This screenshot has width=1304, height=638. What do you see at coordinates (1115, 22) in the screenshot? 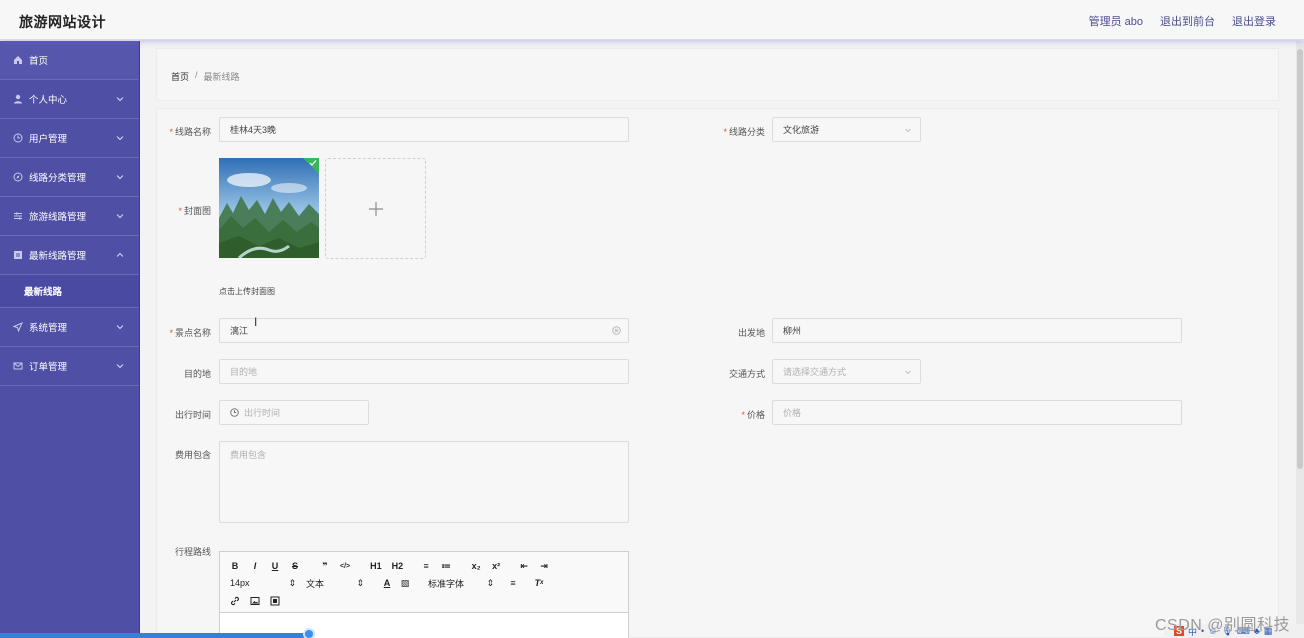
I see `admin-user-label: 管理员 abo` at bounding box center [1115, 22].